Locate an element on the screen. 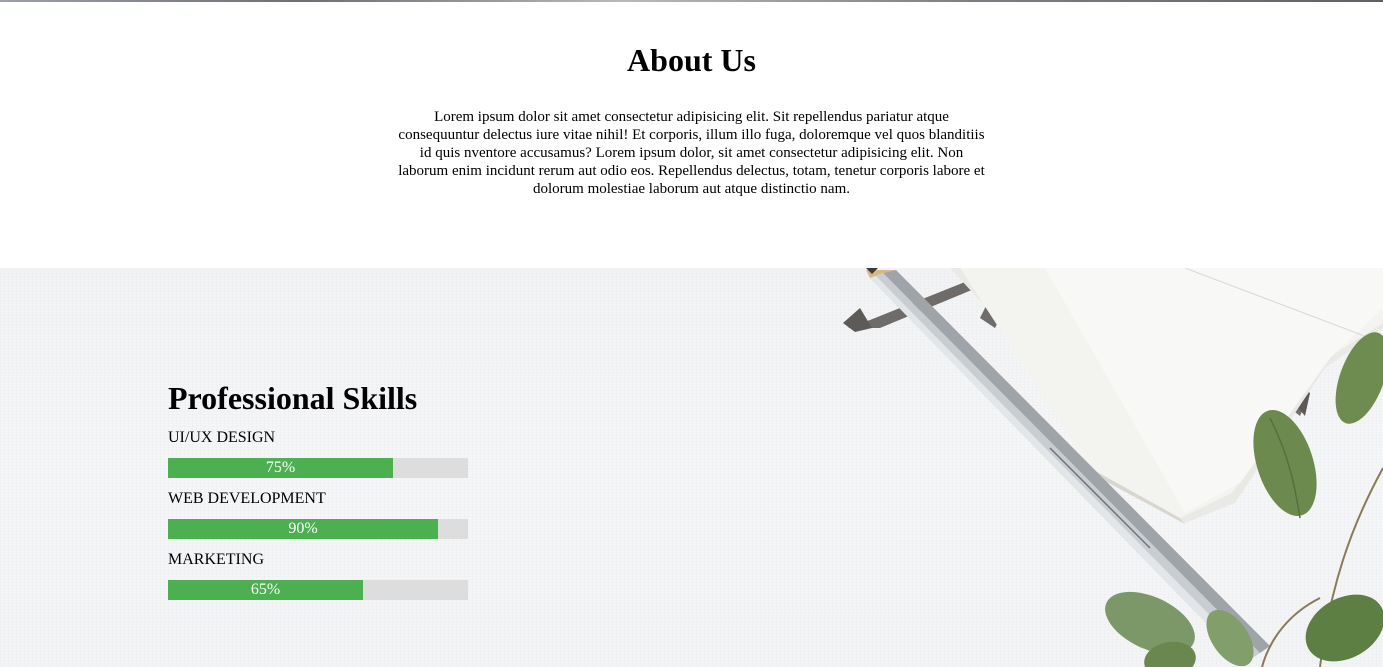 Image resolution: width=1383 pixels, height=667 pixels. top-edge-strip is located at coordinates (691, 1).